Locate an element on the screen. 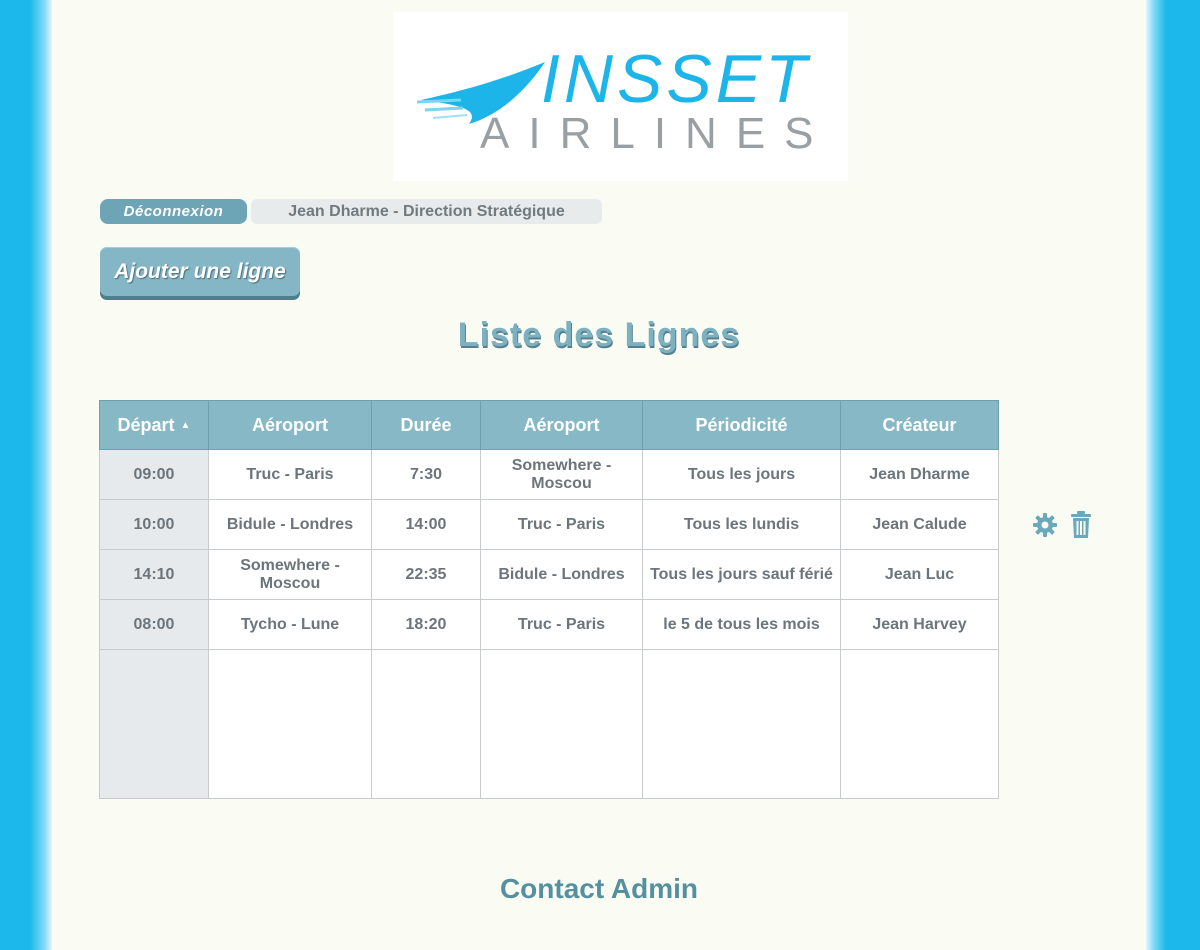 Image resolution: width=1200 pixels, height=950 pixels. logo: INSSET AIRLINES is located at coordinates (620, 96).